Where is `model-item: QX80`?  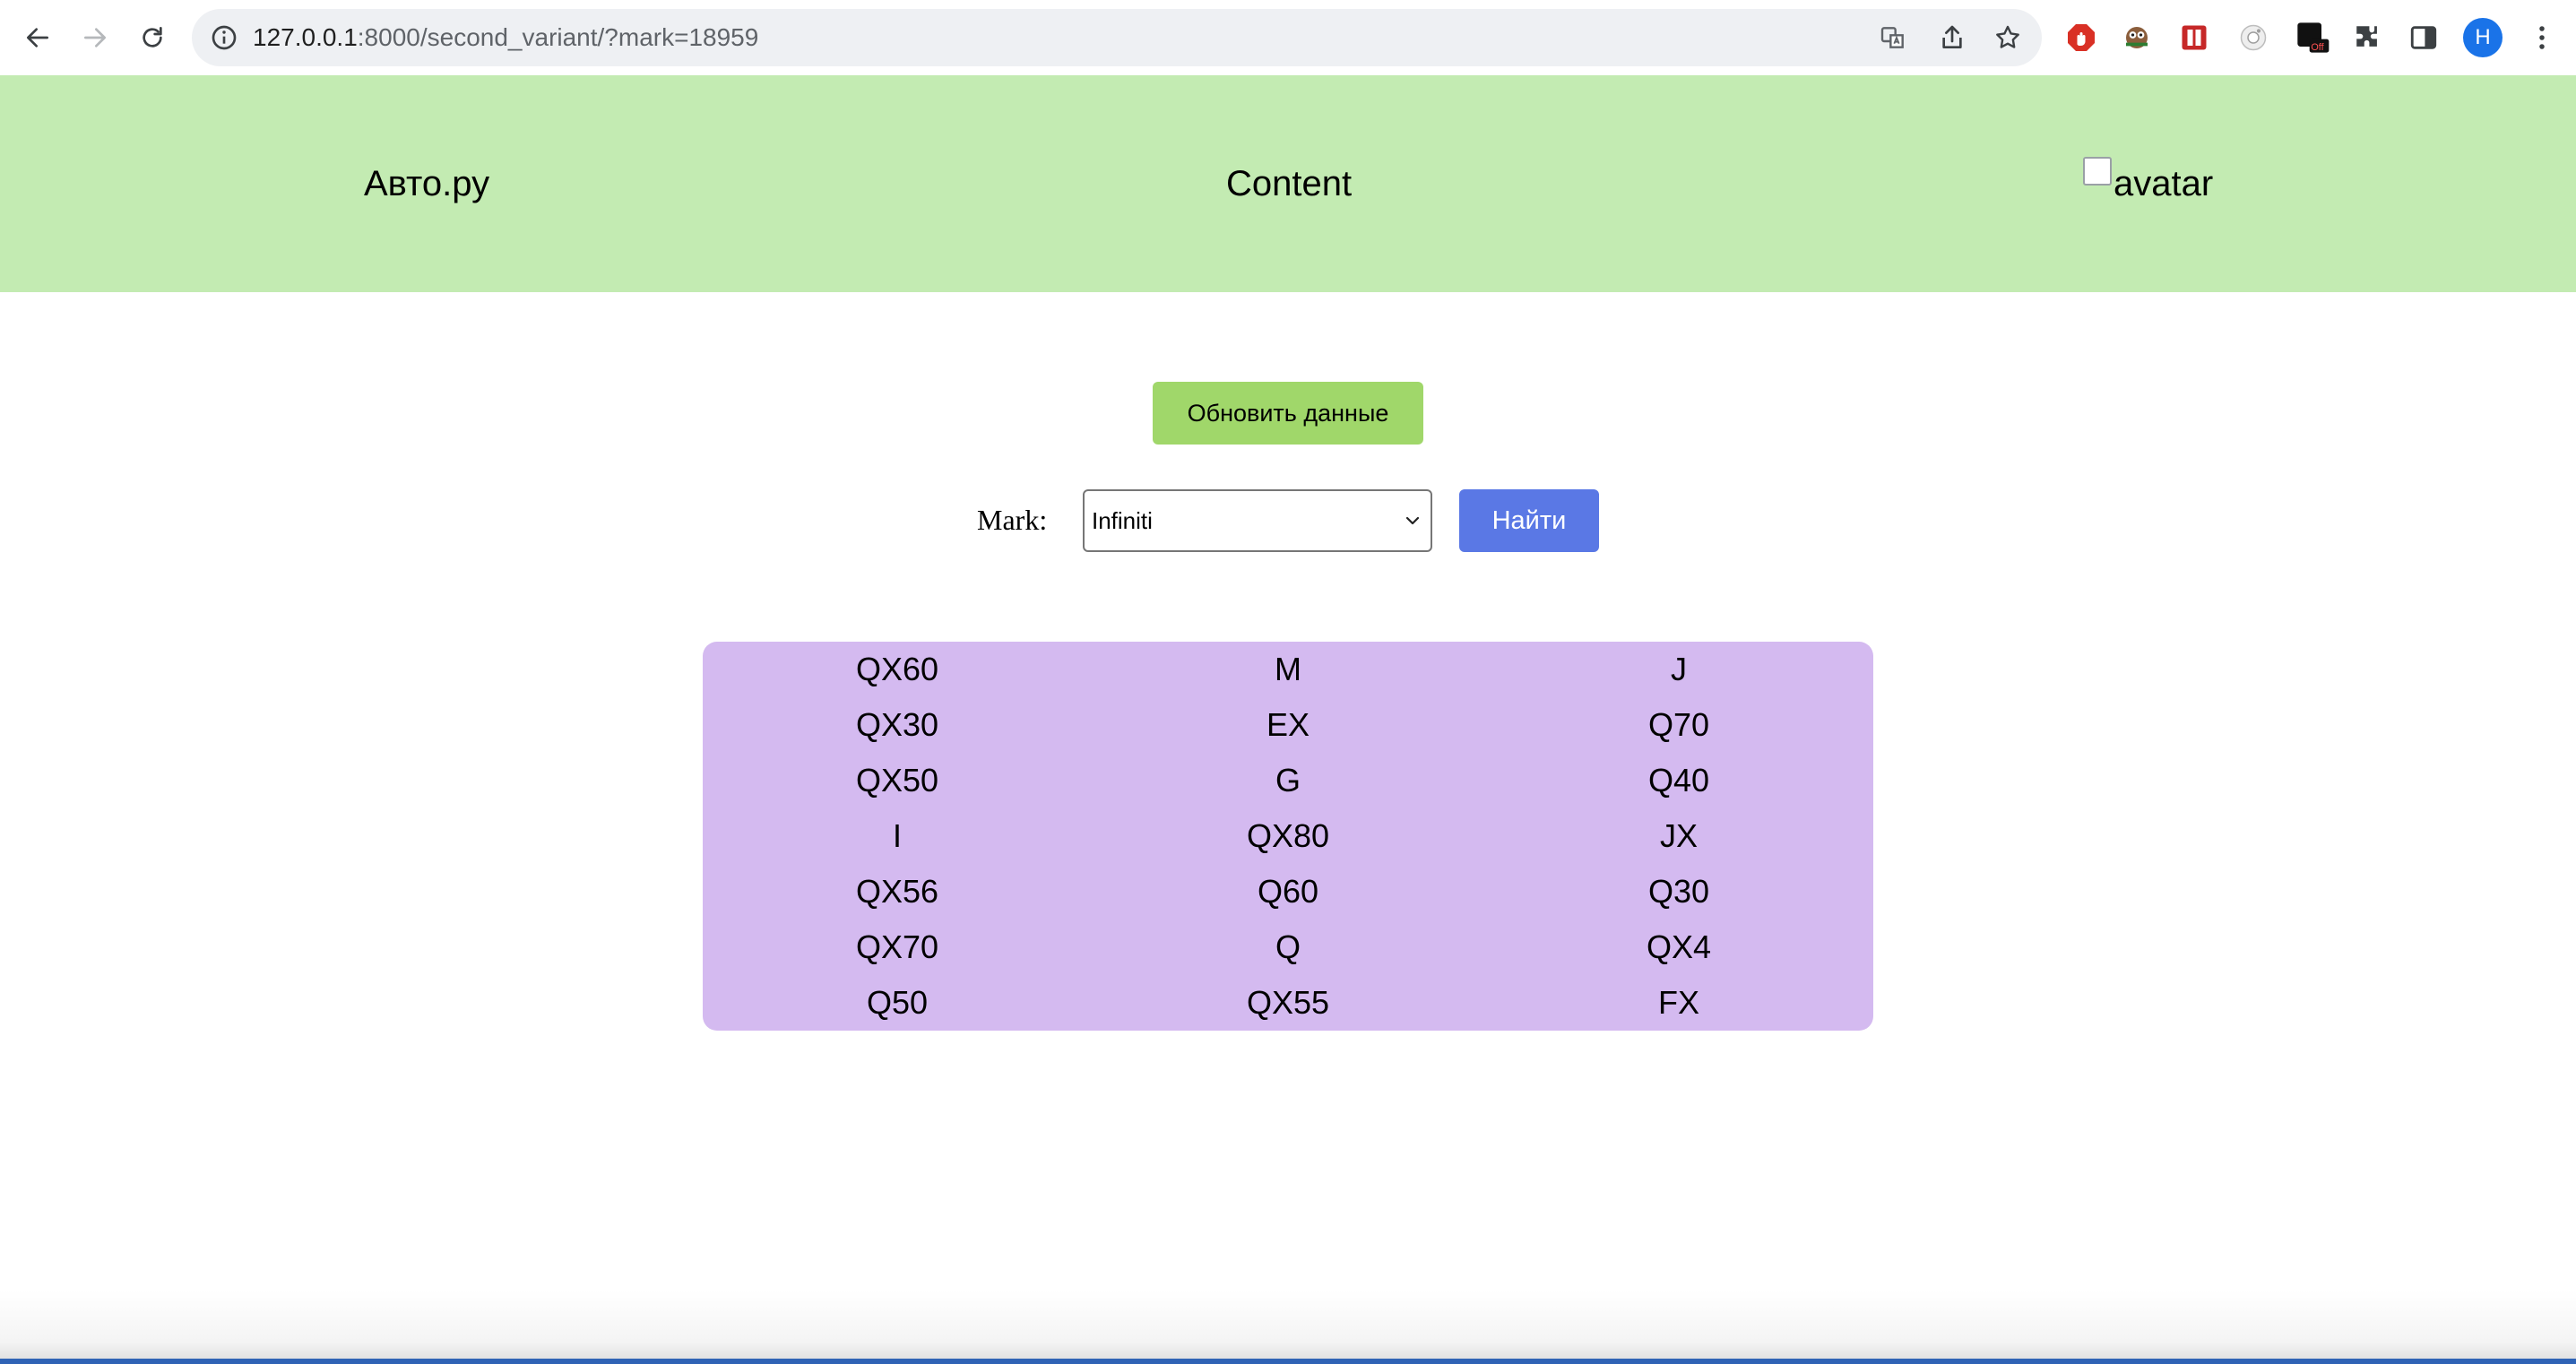 model-item: QX80 is located at coordinates (1288, 835).